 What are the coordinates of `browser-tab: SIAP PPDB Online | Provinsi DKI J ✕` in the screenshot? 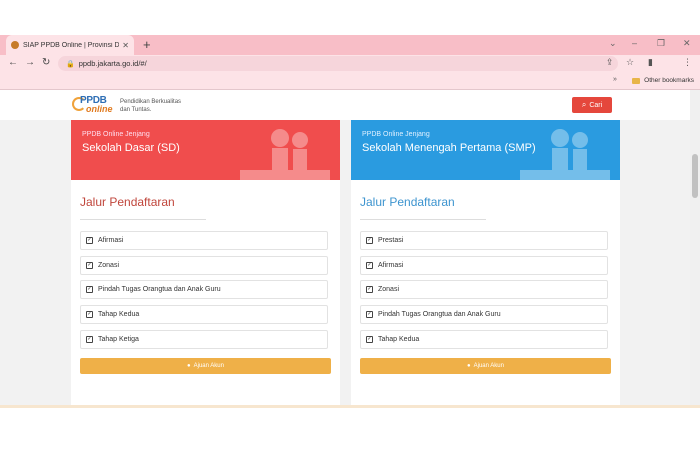 It's located at (70, 45).